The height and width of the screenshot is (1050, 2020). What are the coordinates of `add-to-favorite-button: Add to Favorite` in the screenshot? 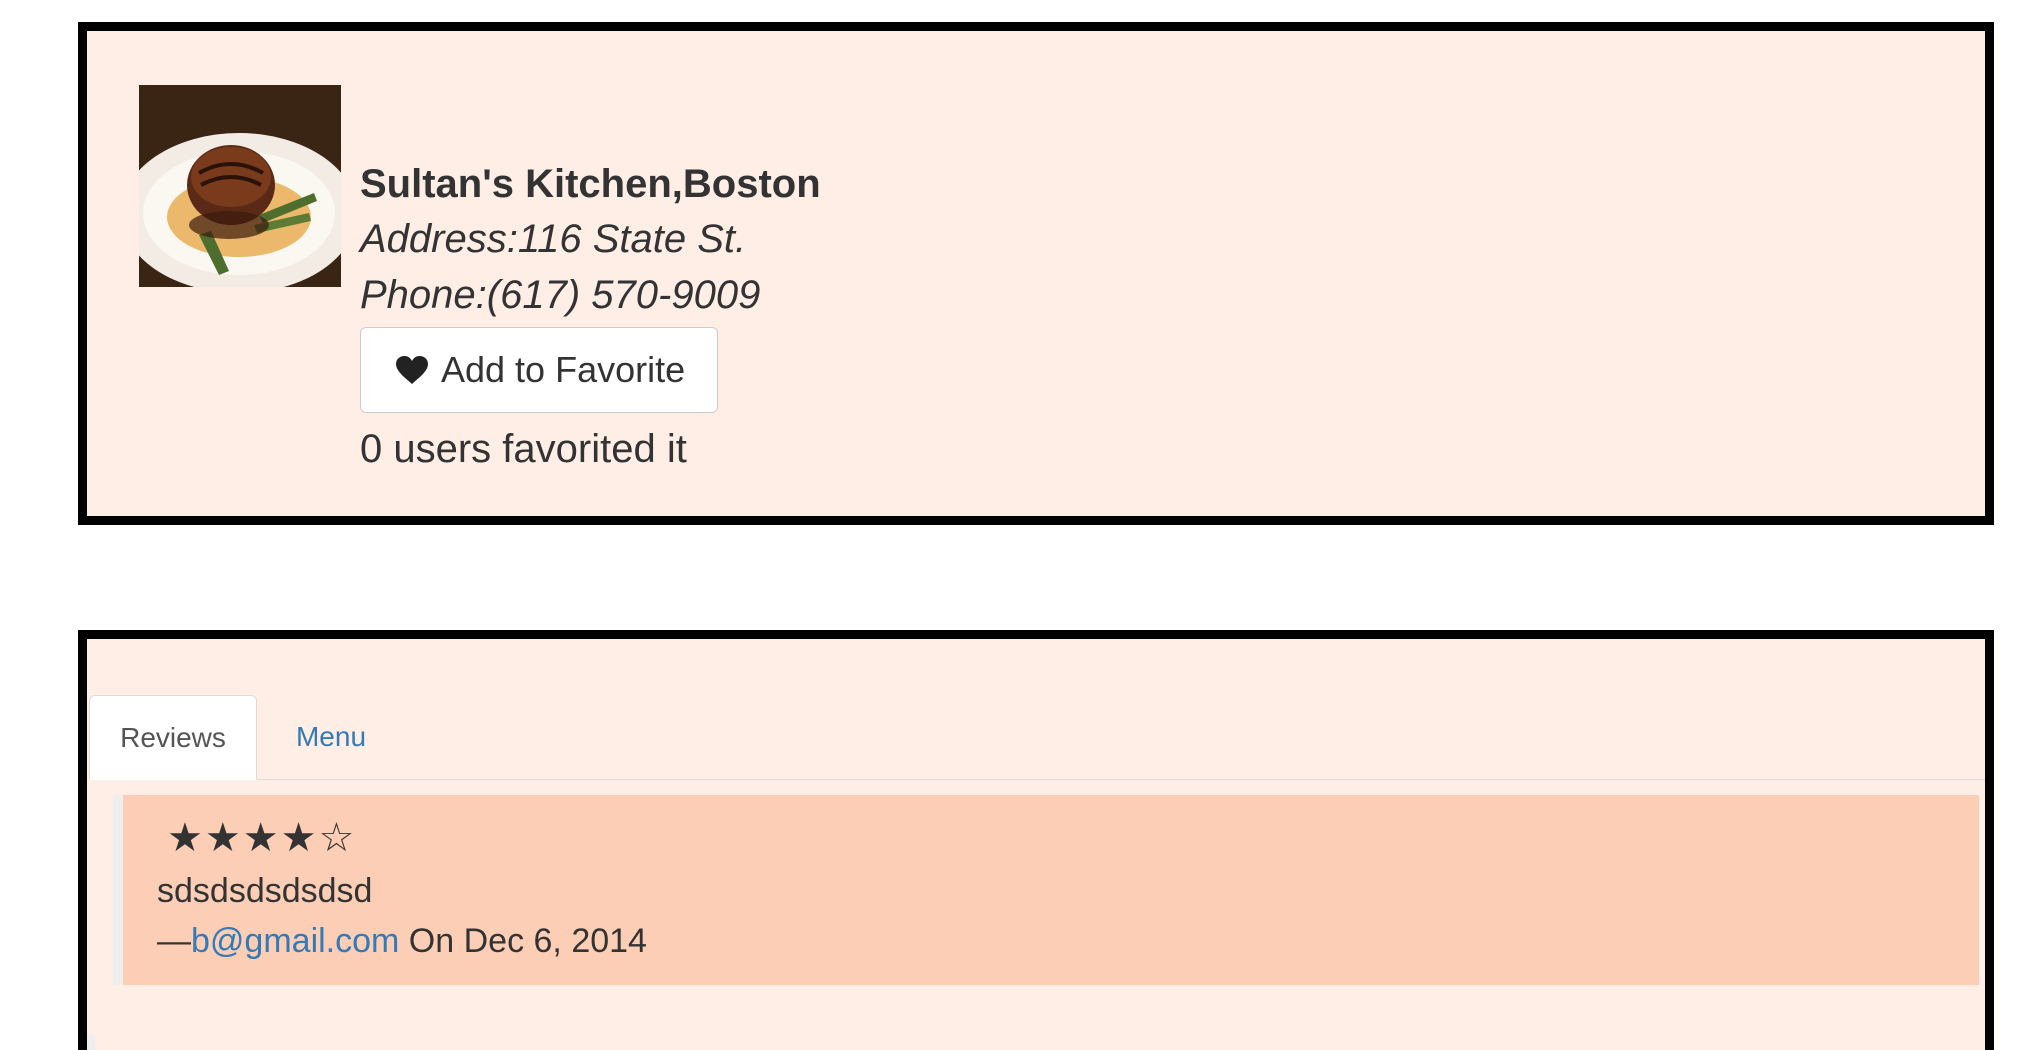 It's located at (539, 370).